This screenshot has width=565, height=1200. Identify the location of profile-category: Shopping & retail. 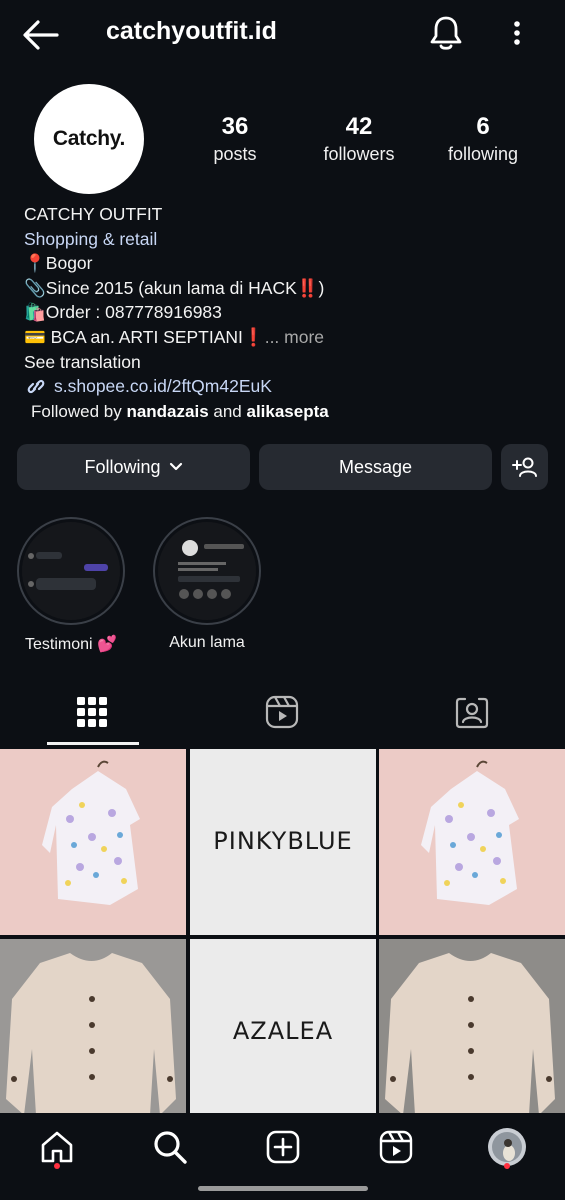
(284, 239).